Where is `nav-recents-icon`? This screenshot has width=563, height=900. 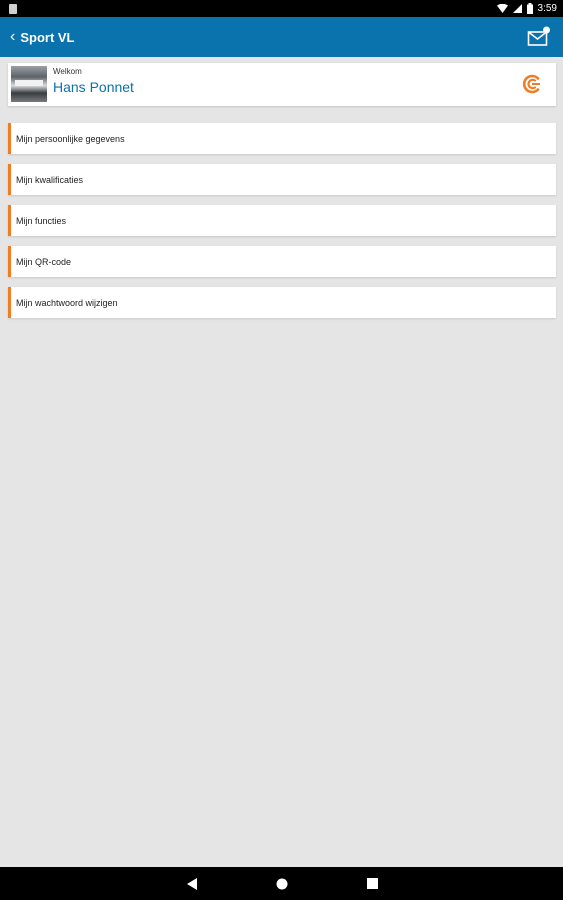 nav-recents-icon is located at coordinates (372, 883).